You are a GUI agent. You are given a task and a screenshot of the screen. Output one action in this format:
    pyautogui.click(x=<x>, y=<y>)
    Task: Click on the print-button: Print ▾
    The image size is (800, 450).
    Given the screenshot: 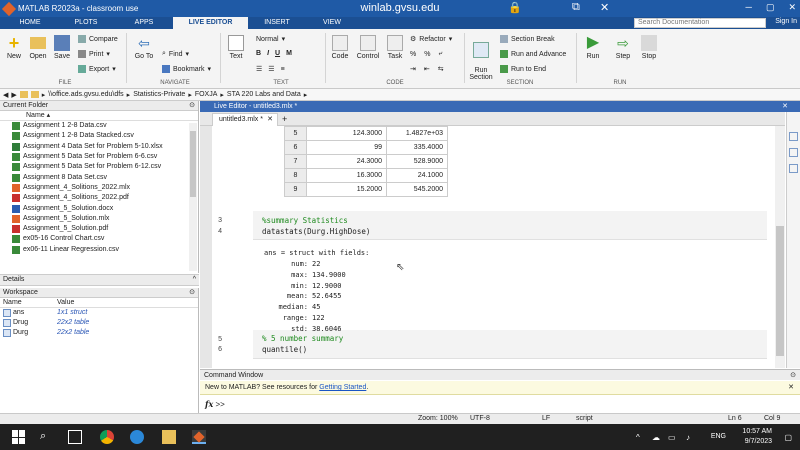 What is the action you would take?
    pyautogui.click(x=94, y=54)
    